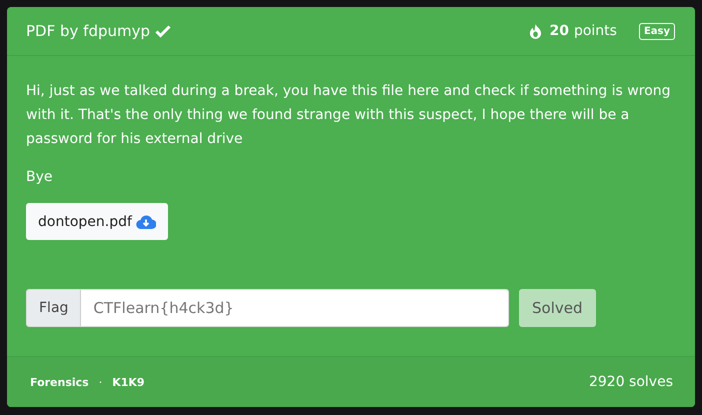  What do you see at coordinates (146, 222) in the screenshot?
I see `cloud-download-icon` at bounding box center [146, 222].